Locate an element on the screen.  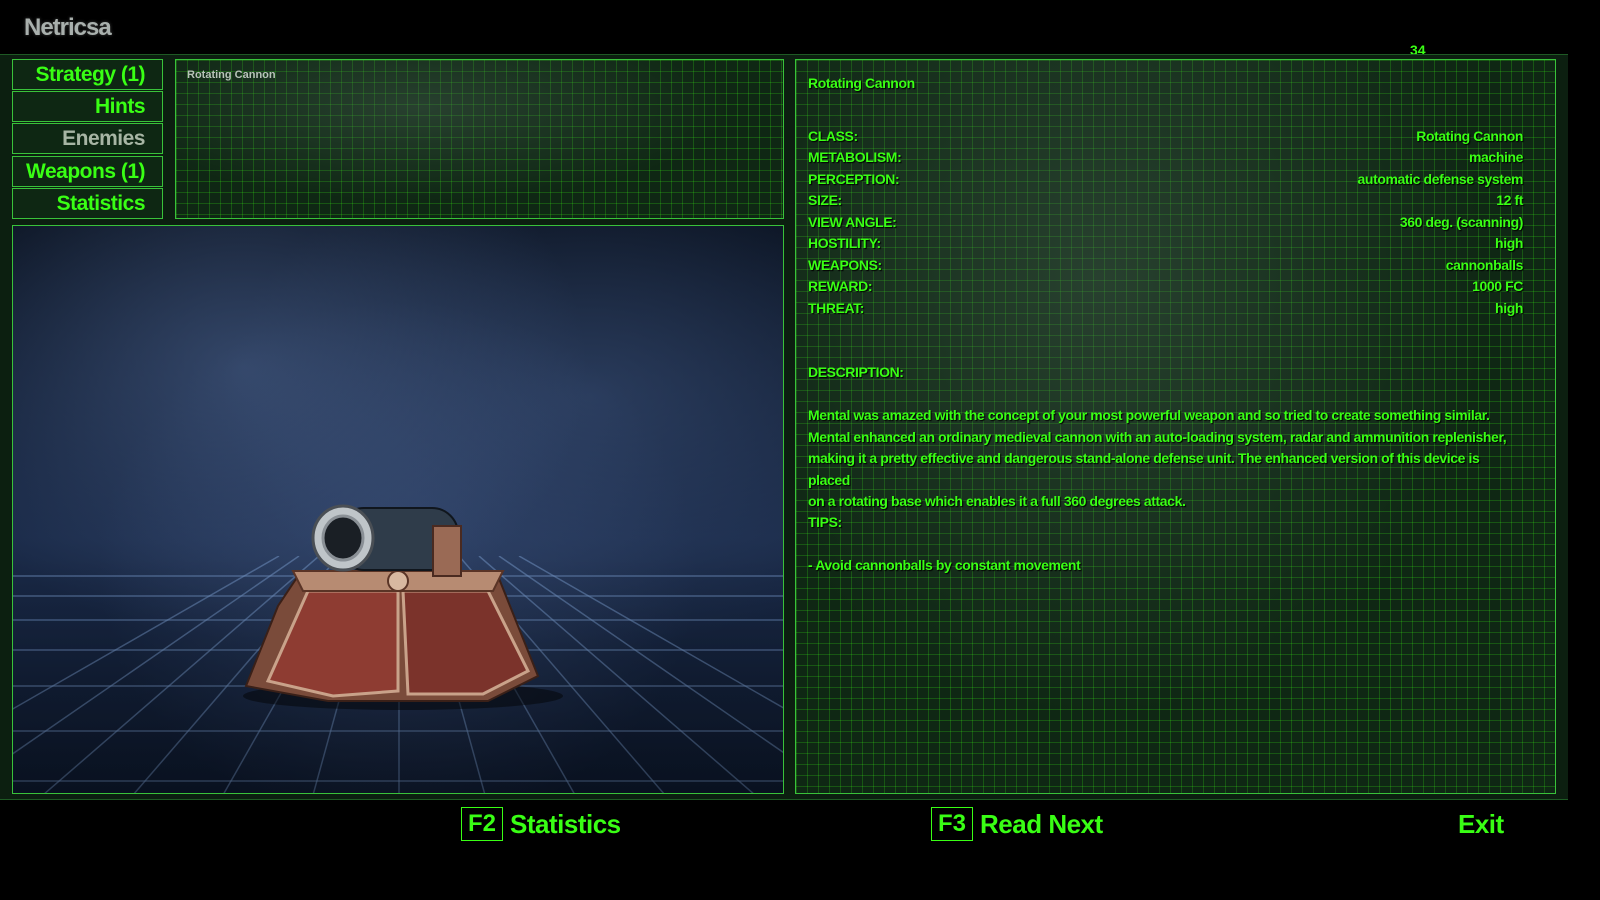
field-key: METABOLISM: is located at coordinates (855, 157).